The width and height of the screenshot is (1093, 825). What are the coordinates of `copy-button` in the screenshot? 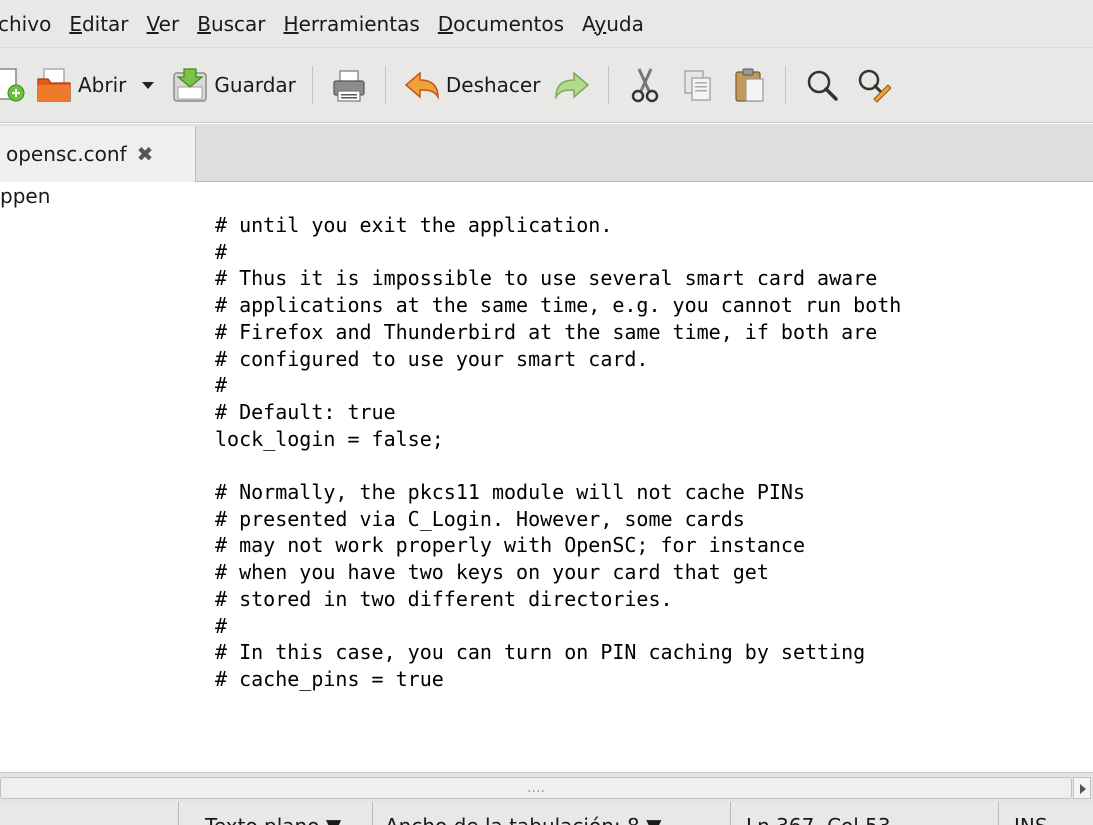 It's located at (697, 85).